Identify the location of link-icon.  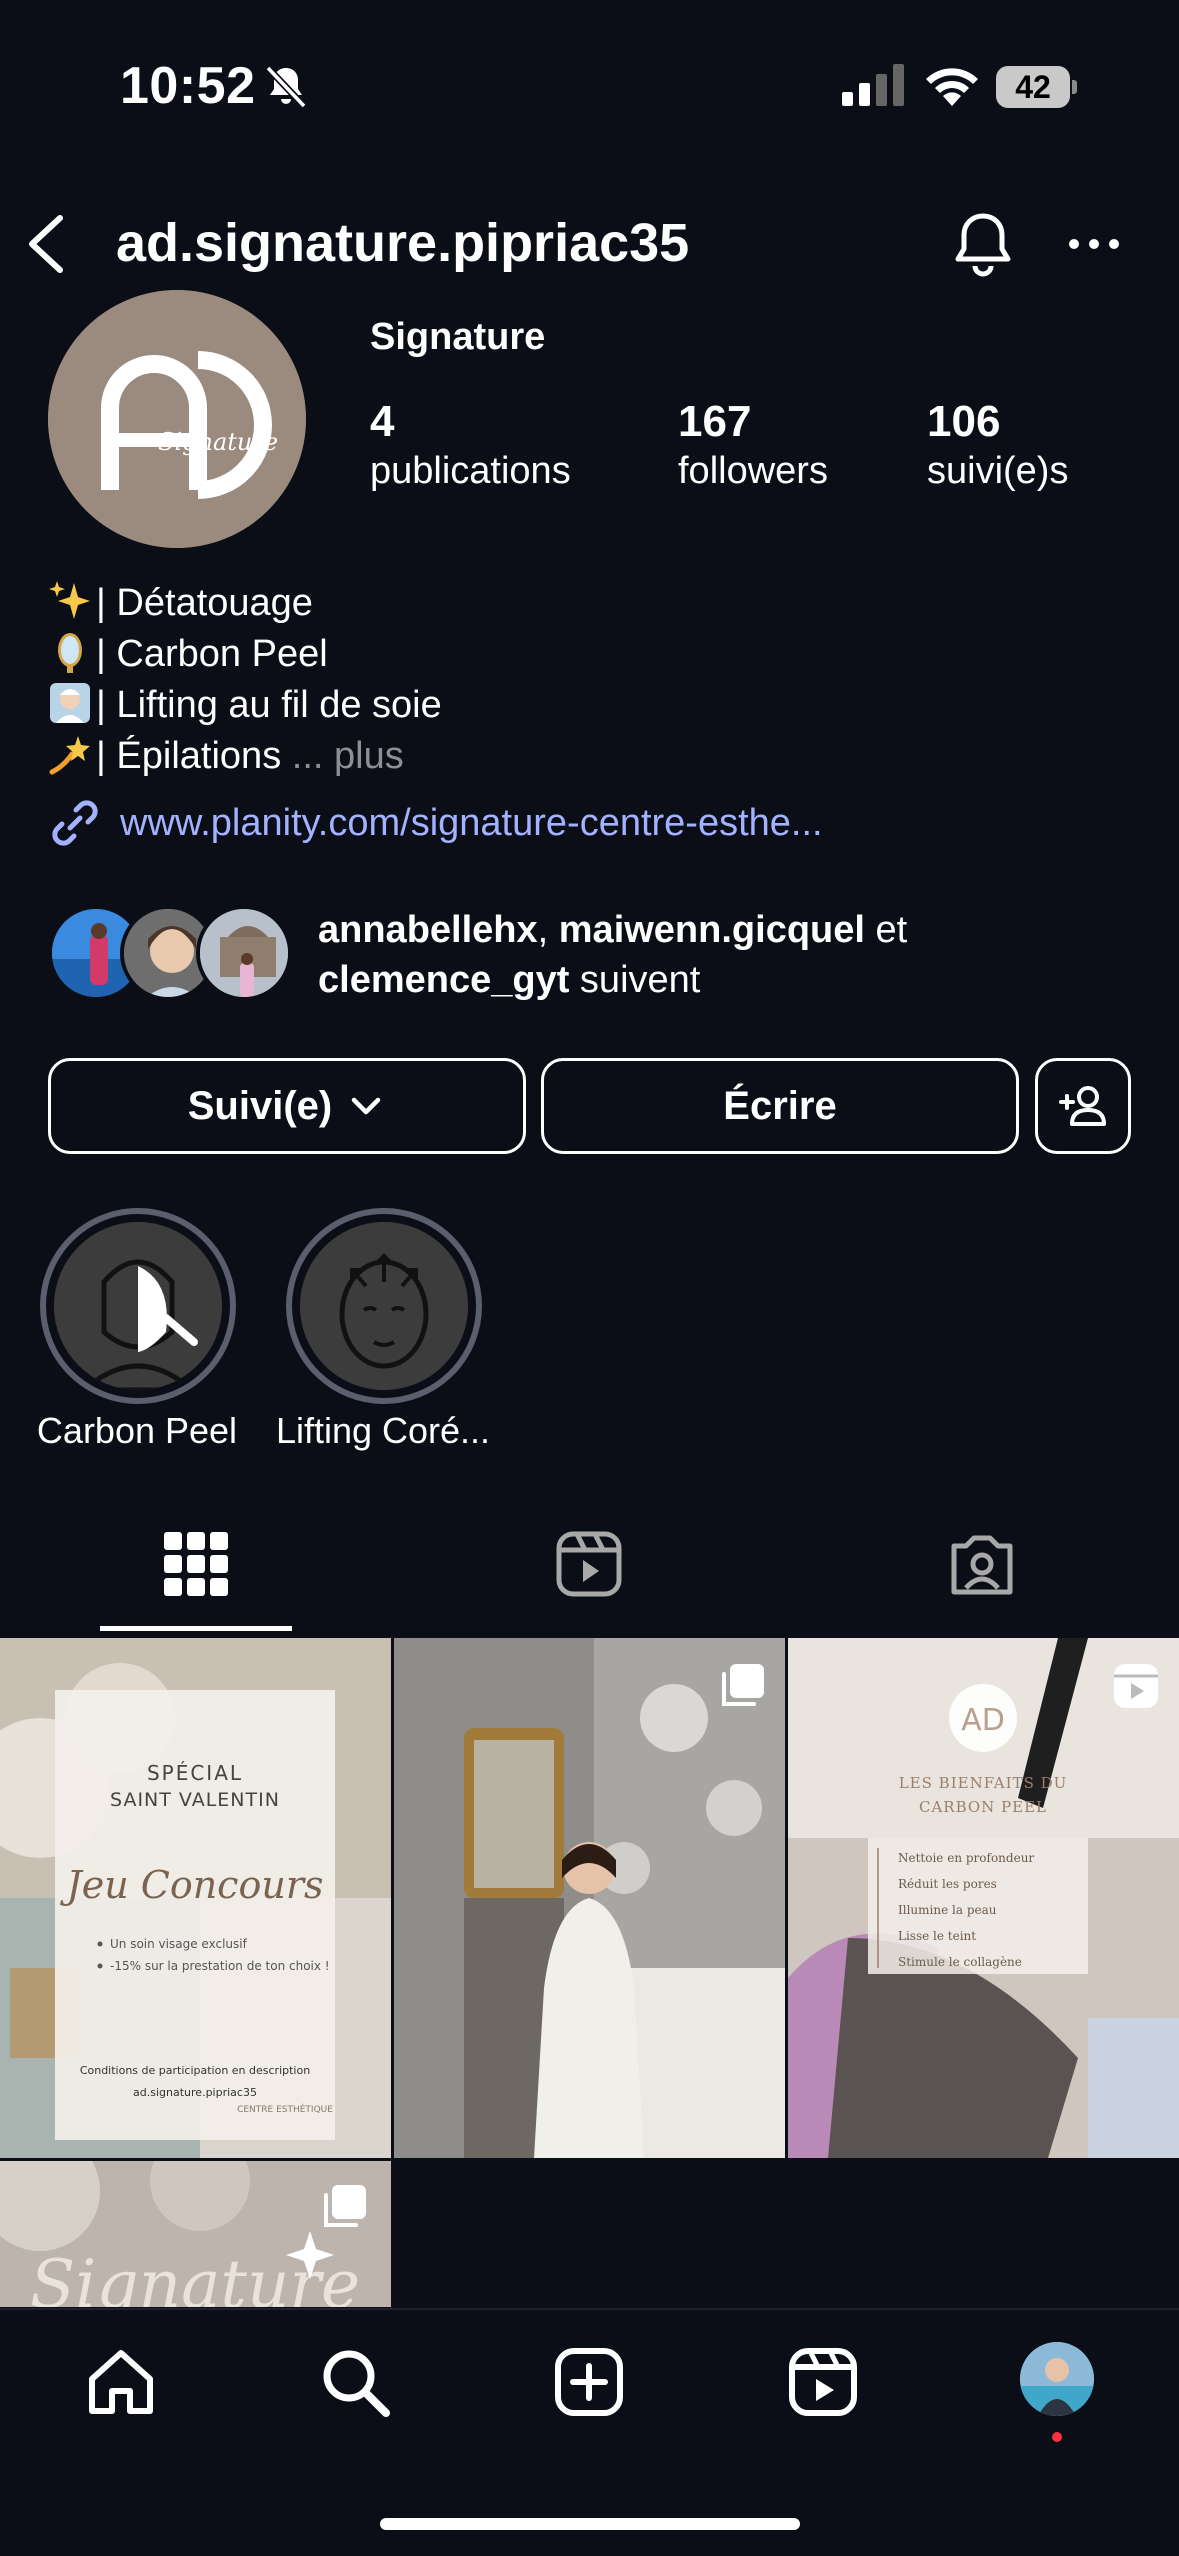
(75, 823).